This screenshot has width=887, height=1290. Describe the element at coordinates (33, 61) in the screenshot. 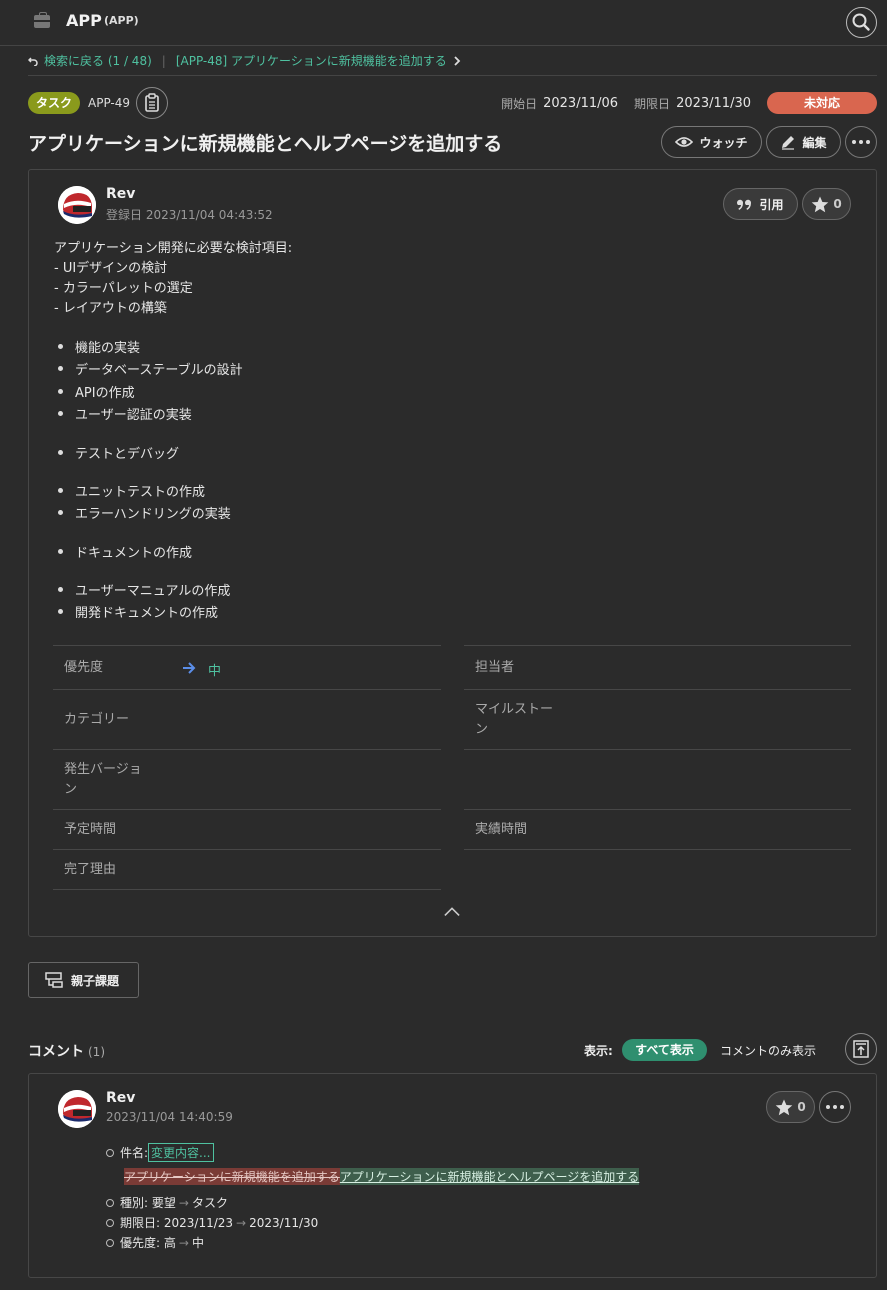

I see `back-arrow-icon` at that location.